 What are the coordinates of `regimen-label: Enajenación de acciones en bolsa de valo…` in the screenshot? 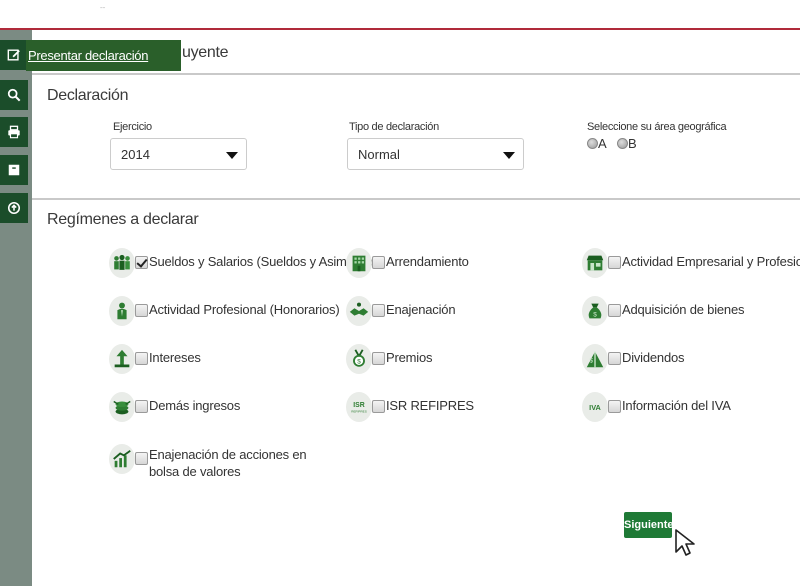 It's located at (228, 463).